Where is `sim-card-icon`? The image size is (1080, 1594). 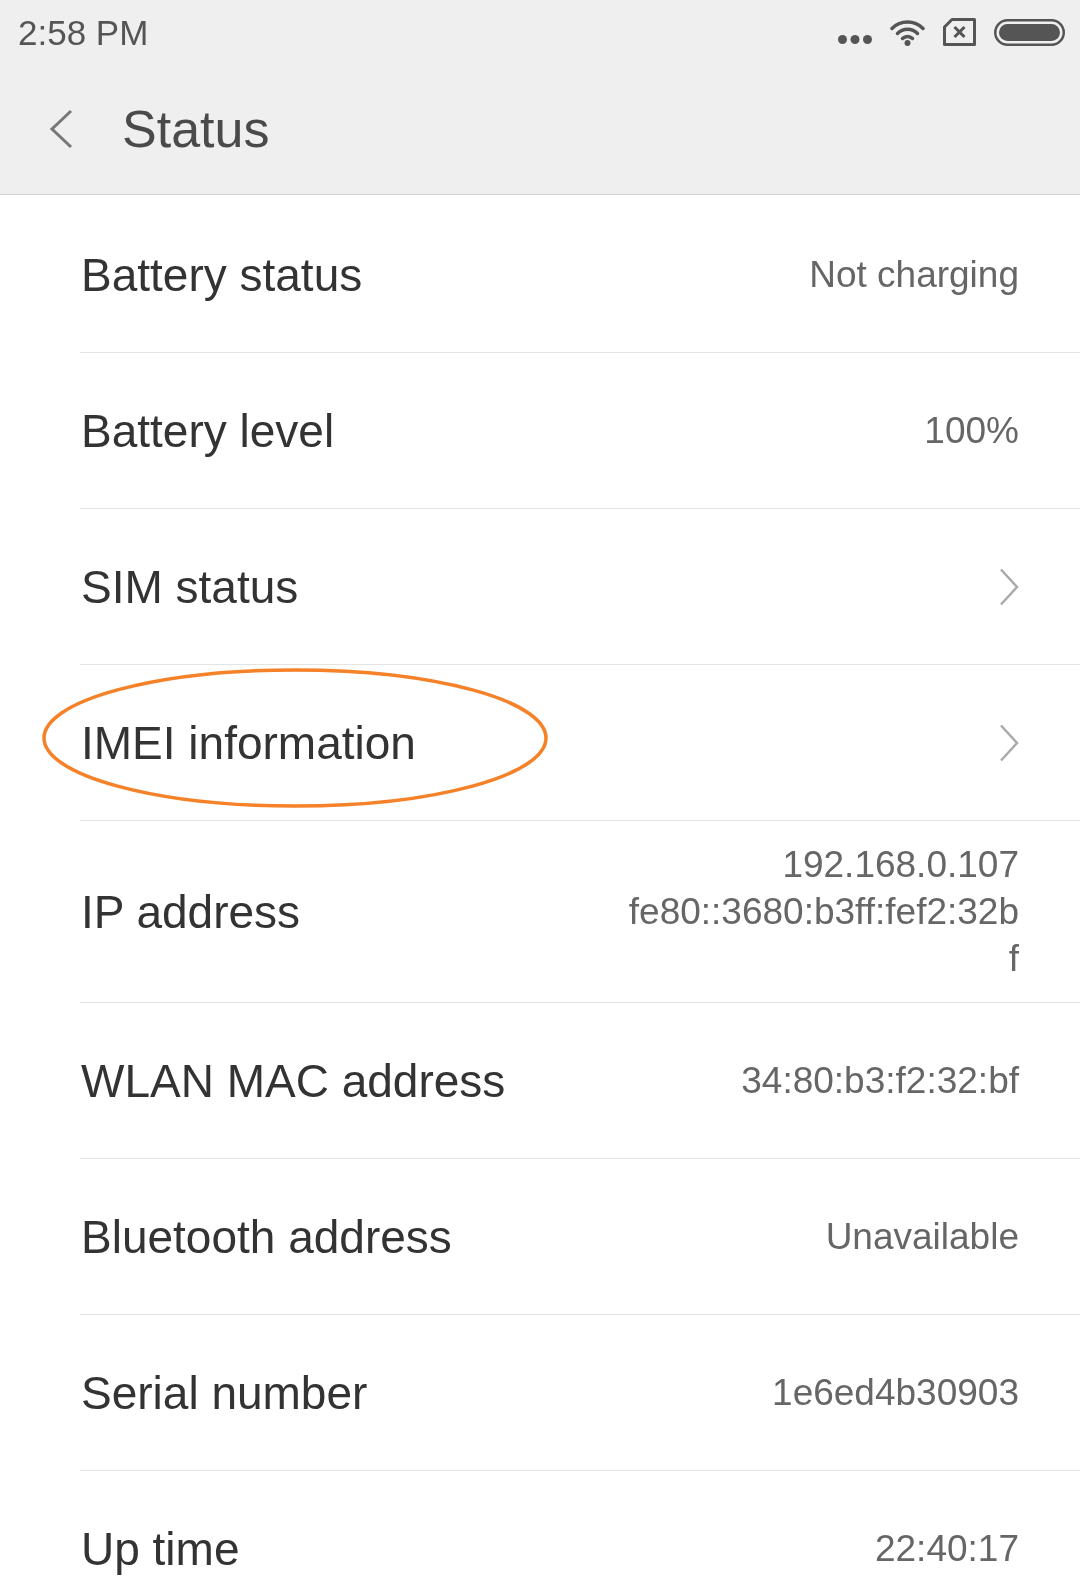 sim-card-icon is located at coordinates (959, 32).